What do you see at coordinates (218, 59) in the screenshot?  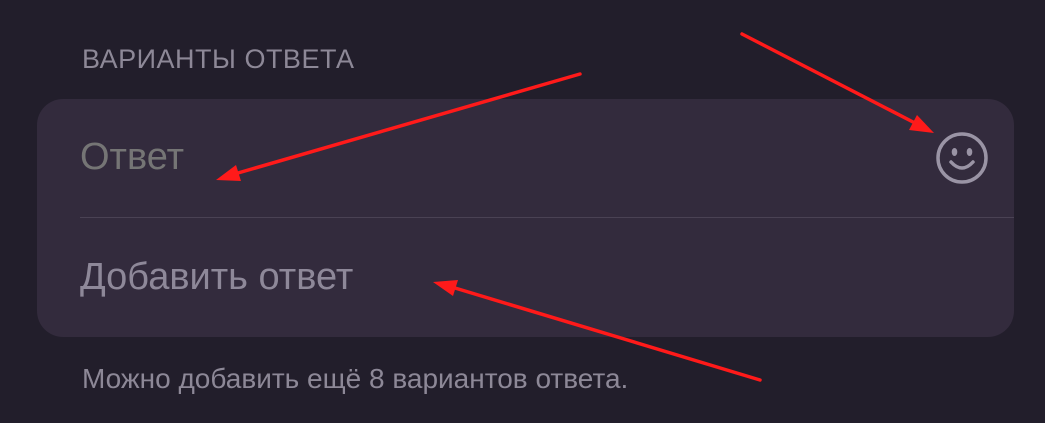 I see `section-header: ВАРИАНТЫ ОТВЕТА` at bounding box center [218, 59].